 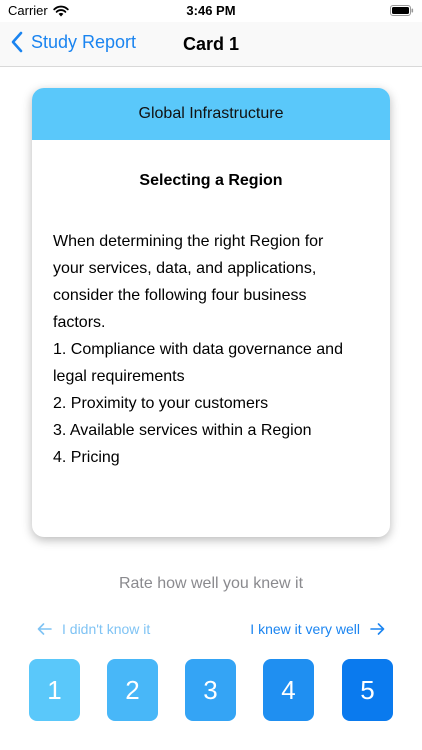 What do you see at coordinates (132, 690) in the screenshot?
I see `rating-button-2: 2` at bounding box center [132, 690].